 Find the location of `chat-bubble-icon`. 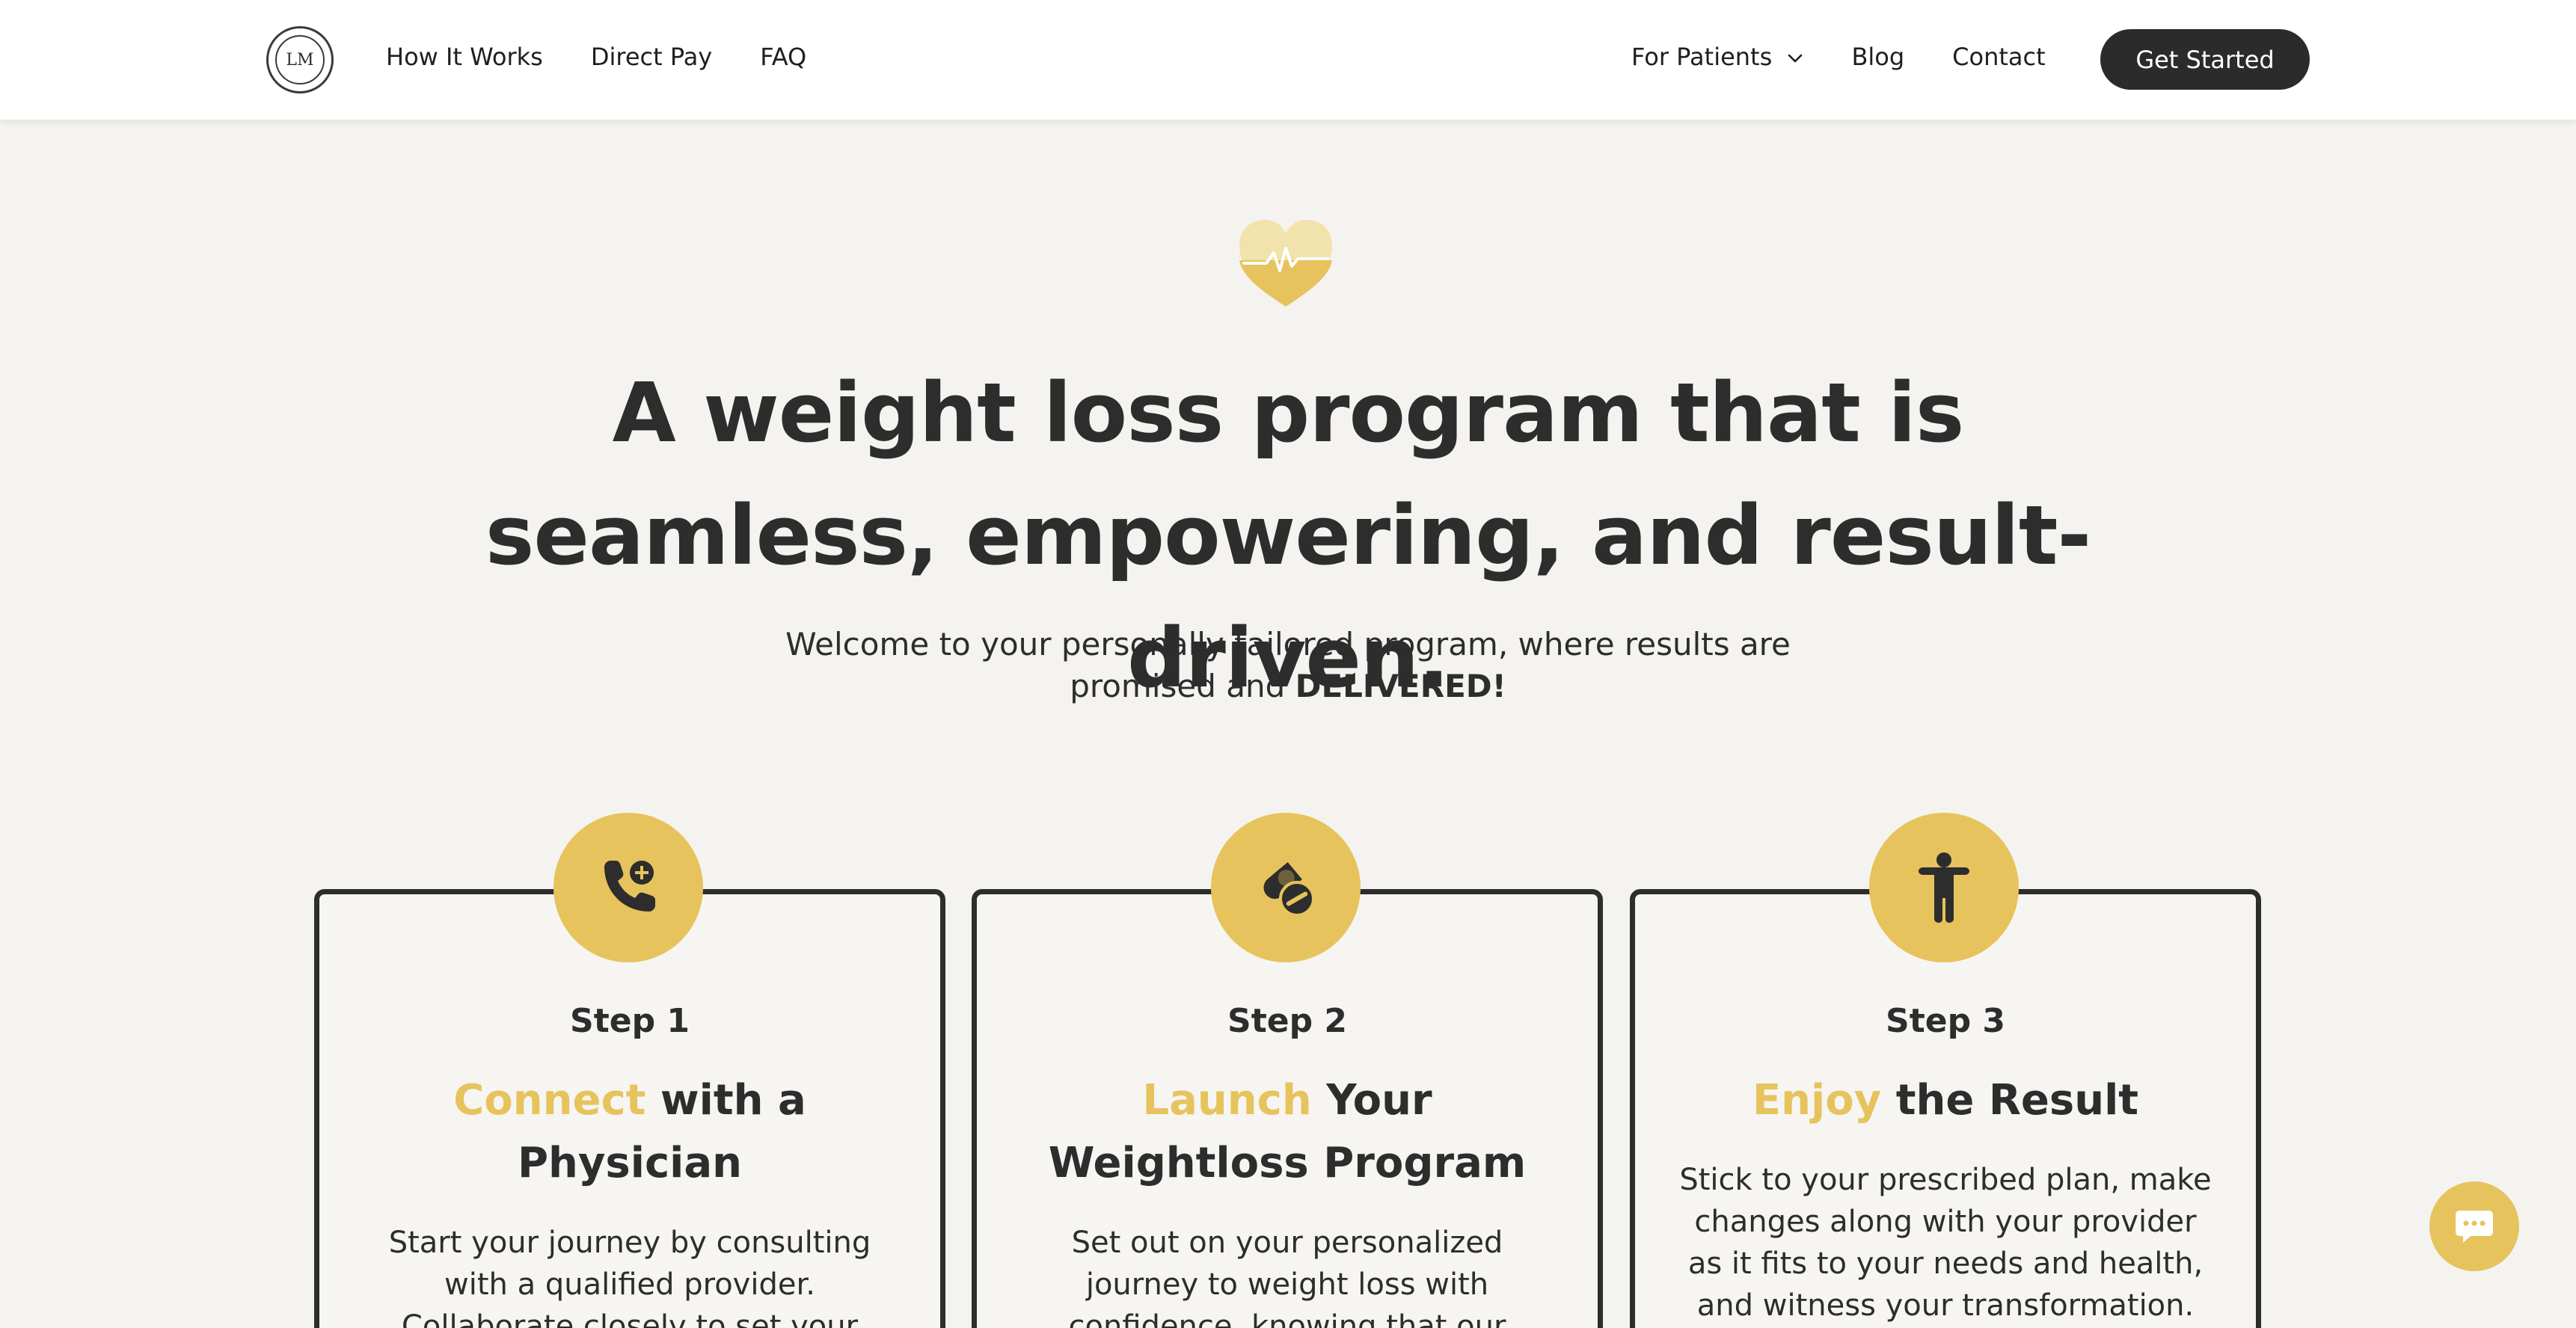

chat-bubble-icon is located at coordinates (2474, 1227).